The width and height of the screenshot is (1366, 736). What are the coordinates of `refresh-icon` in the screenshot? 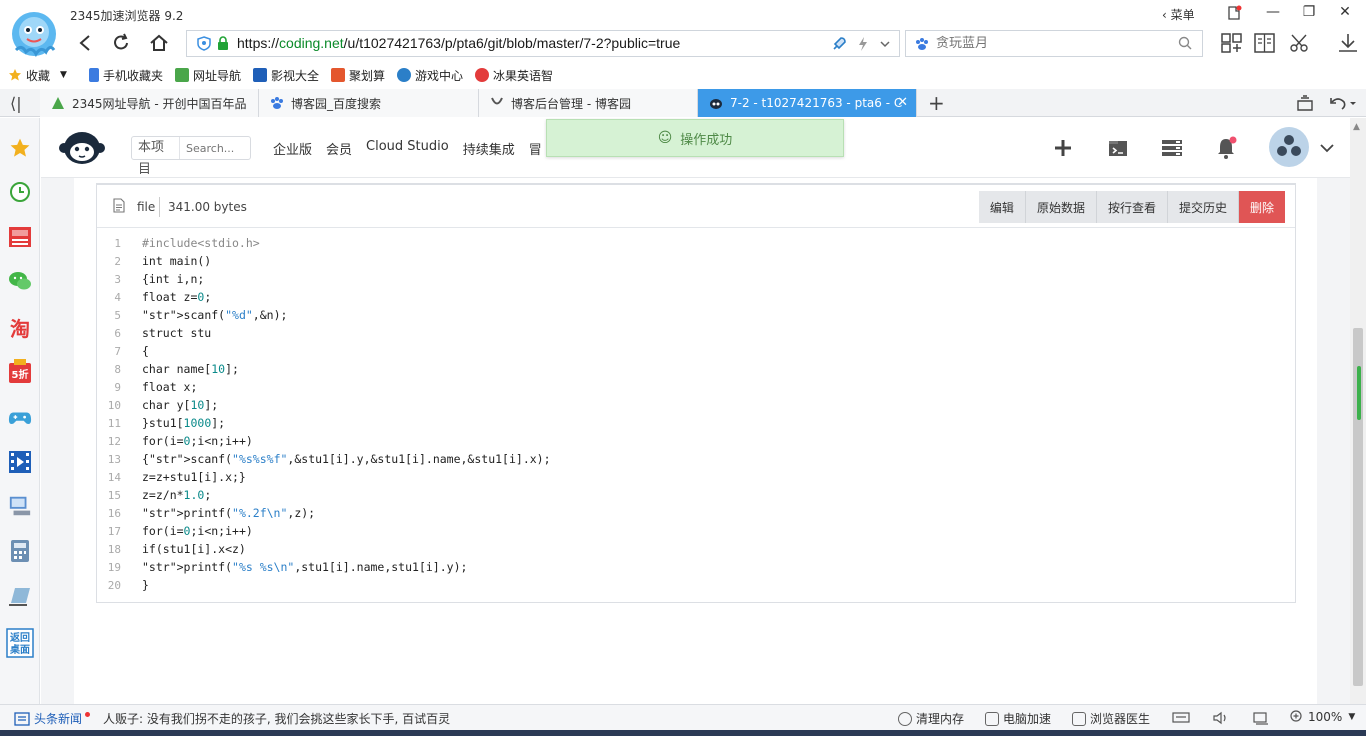 It's located at (121, 41).